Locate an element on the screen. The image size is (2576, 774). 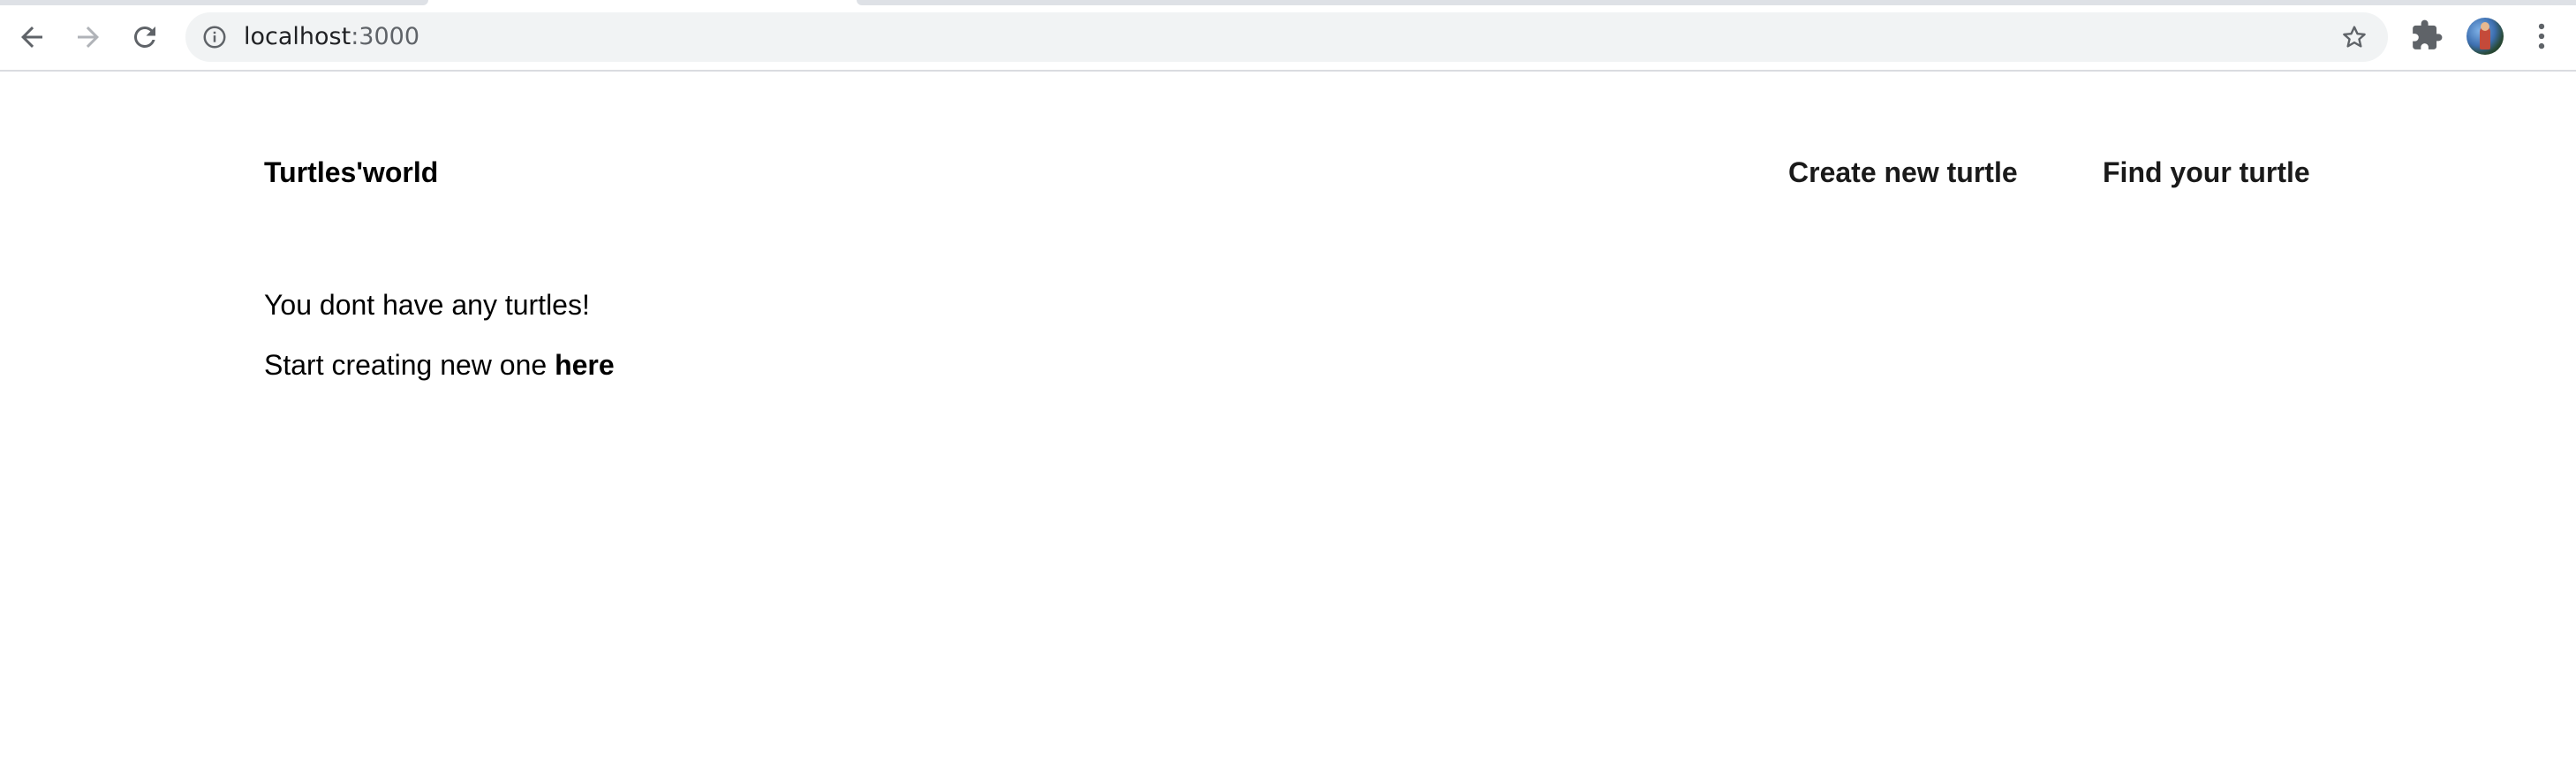
url-text: localhost:3000 is located at coordinates (331, 37).